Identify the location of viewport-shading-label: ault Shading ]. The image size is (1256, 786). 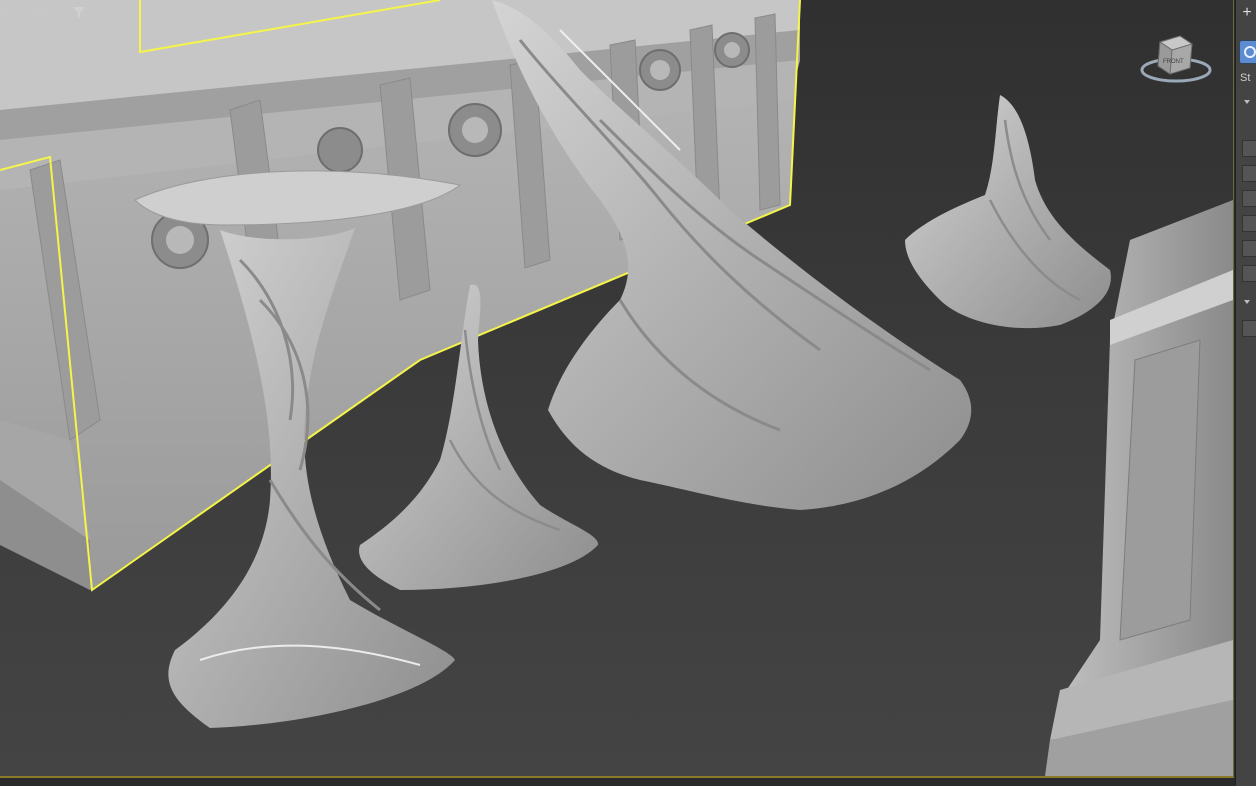
(33, 10).